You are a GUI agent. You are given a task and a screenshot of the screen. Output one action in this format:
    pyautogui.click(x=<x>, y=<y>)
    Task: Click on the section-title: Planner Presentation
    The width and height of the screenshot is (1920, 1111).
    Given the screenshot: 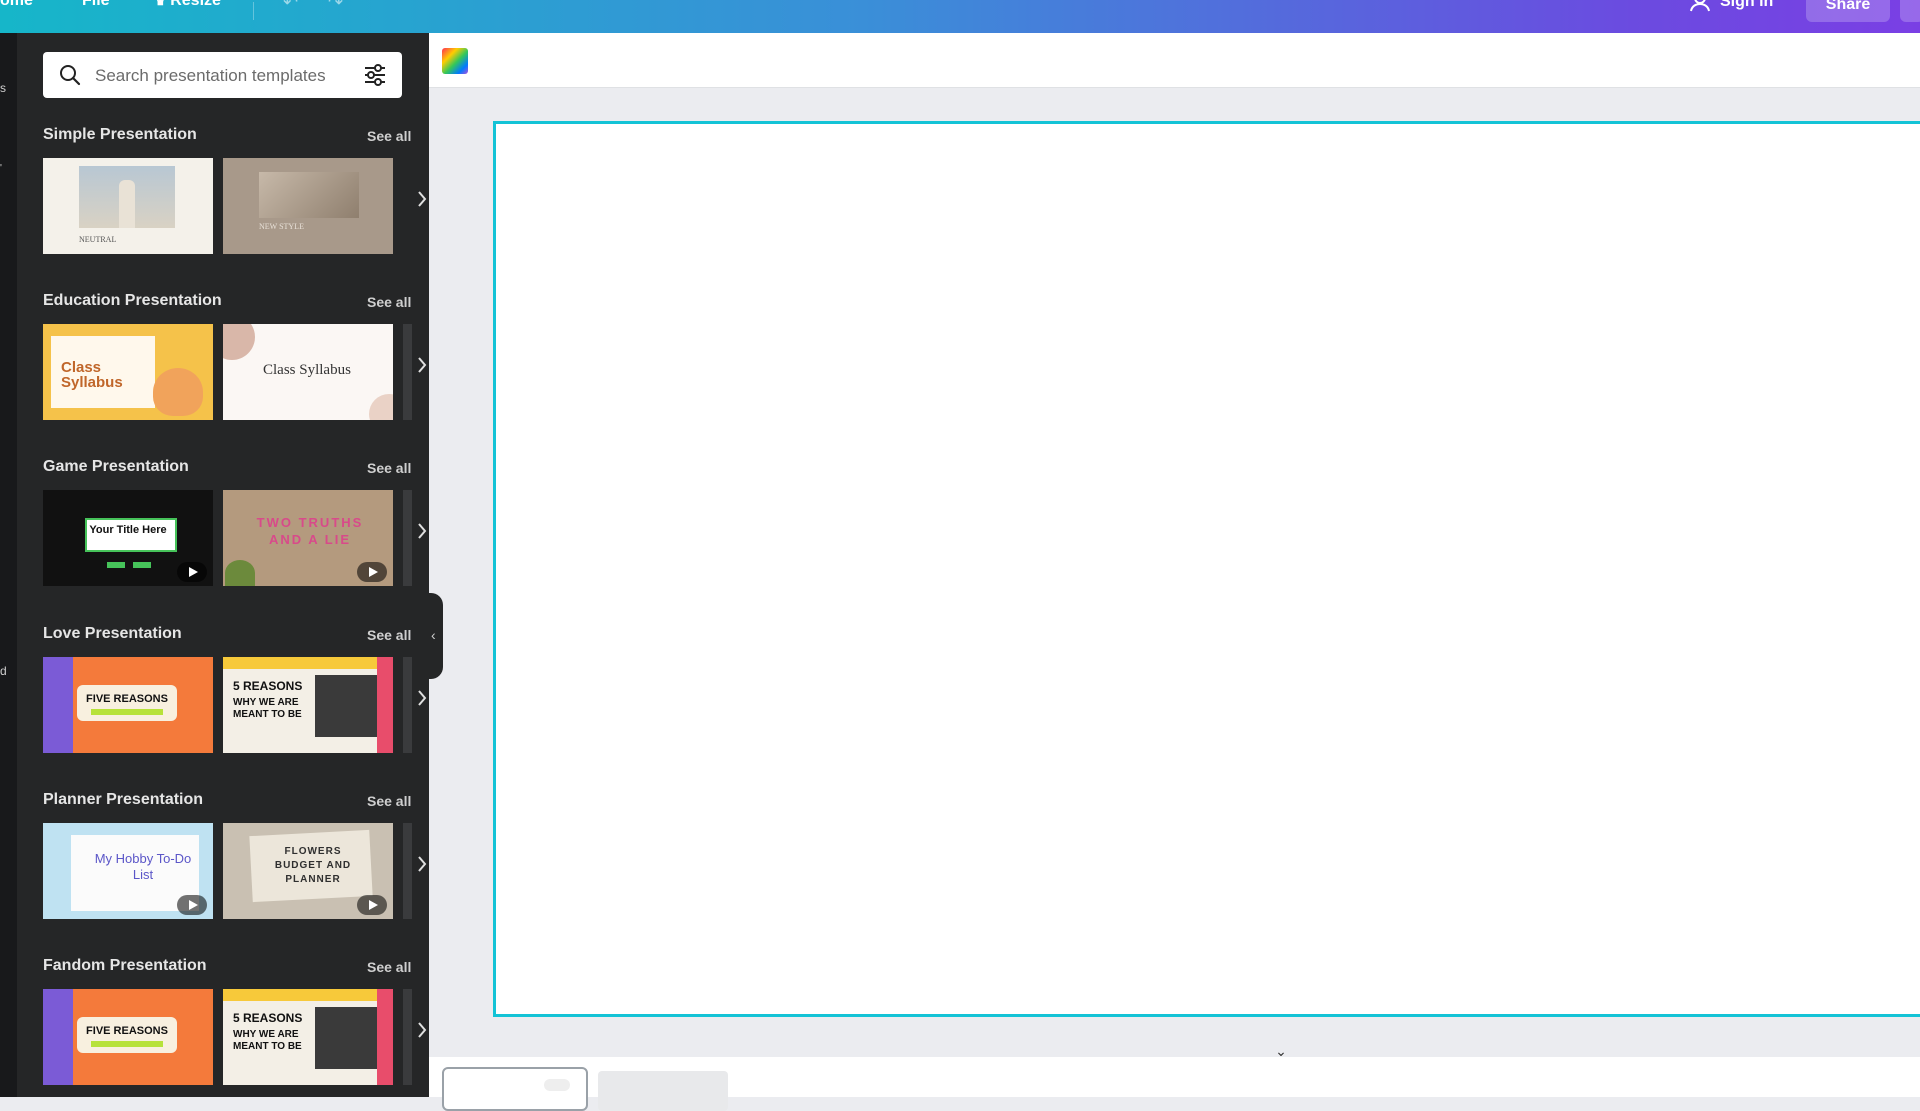 What is the action you would take?
    pyautogui.click(x=123, y=799)
    